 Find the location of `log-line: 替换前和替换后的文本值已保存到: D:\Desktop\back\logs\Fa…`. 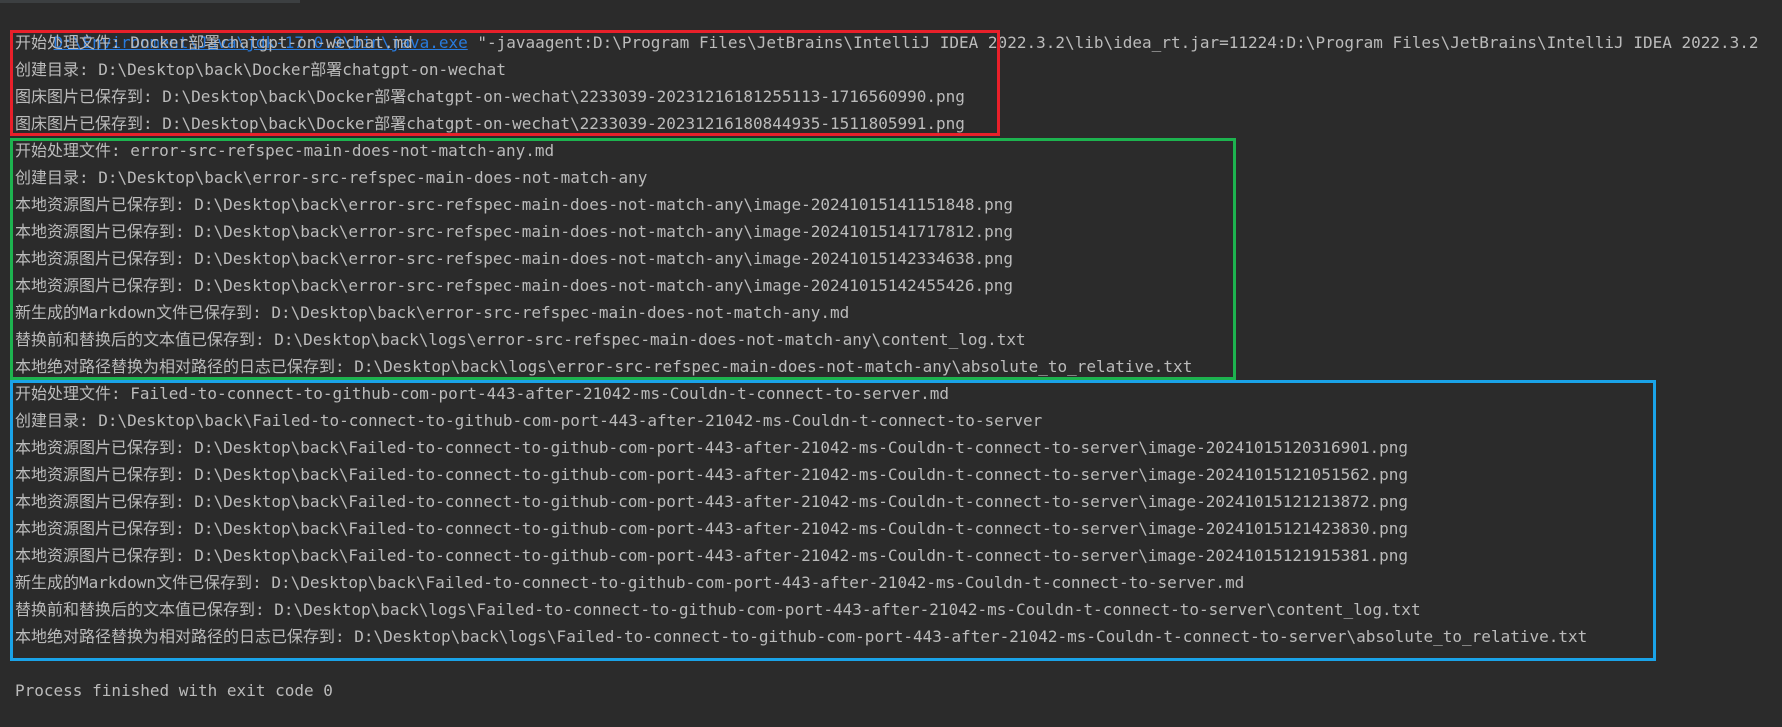

log-line: 替换前和替换后的文本值已保存到: D:\Desktop\back\logs\Fa… is located at coordinates (718, 609).